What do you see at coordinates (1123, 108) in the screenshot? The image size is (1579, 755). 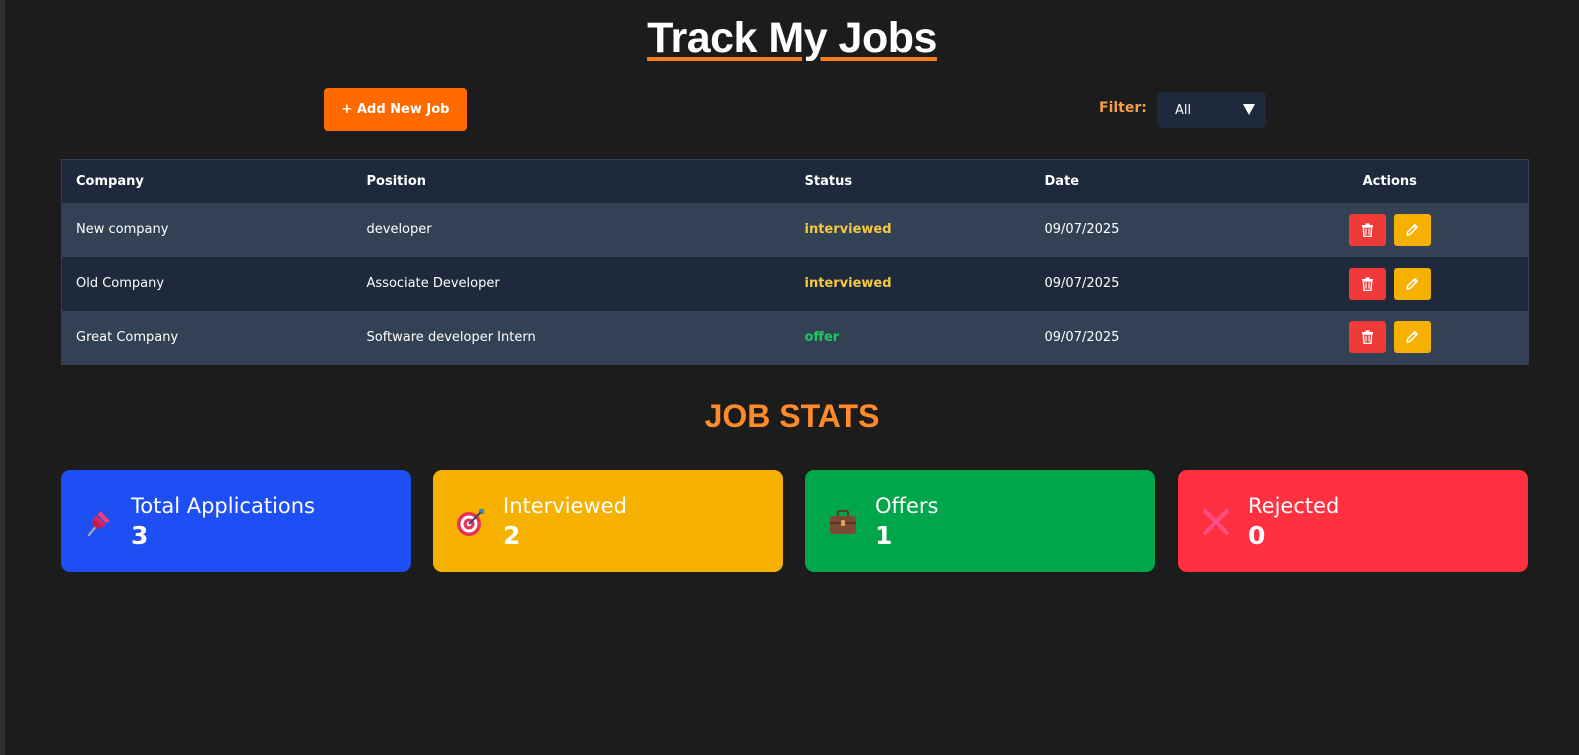 I see `filter-label: Filter:` at bounding box center [1123, 108].